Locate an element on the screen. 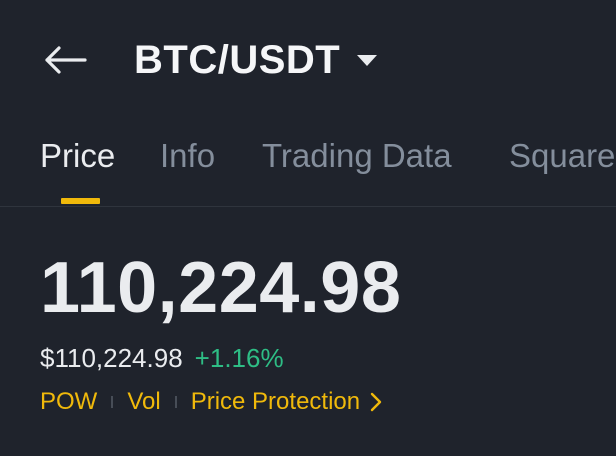  pair-selector: BTC/USDT is located at coordinates (256, 60).